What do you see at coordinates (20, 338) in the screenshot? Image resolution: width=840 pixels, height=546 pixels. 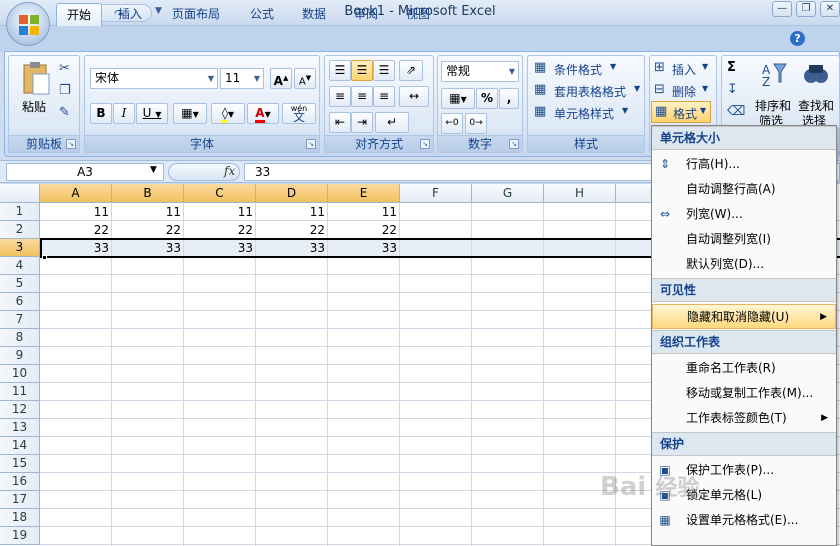 I see `row-header-8: 8` at bounding box center [20, 338].